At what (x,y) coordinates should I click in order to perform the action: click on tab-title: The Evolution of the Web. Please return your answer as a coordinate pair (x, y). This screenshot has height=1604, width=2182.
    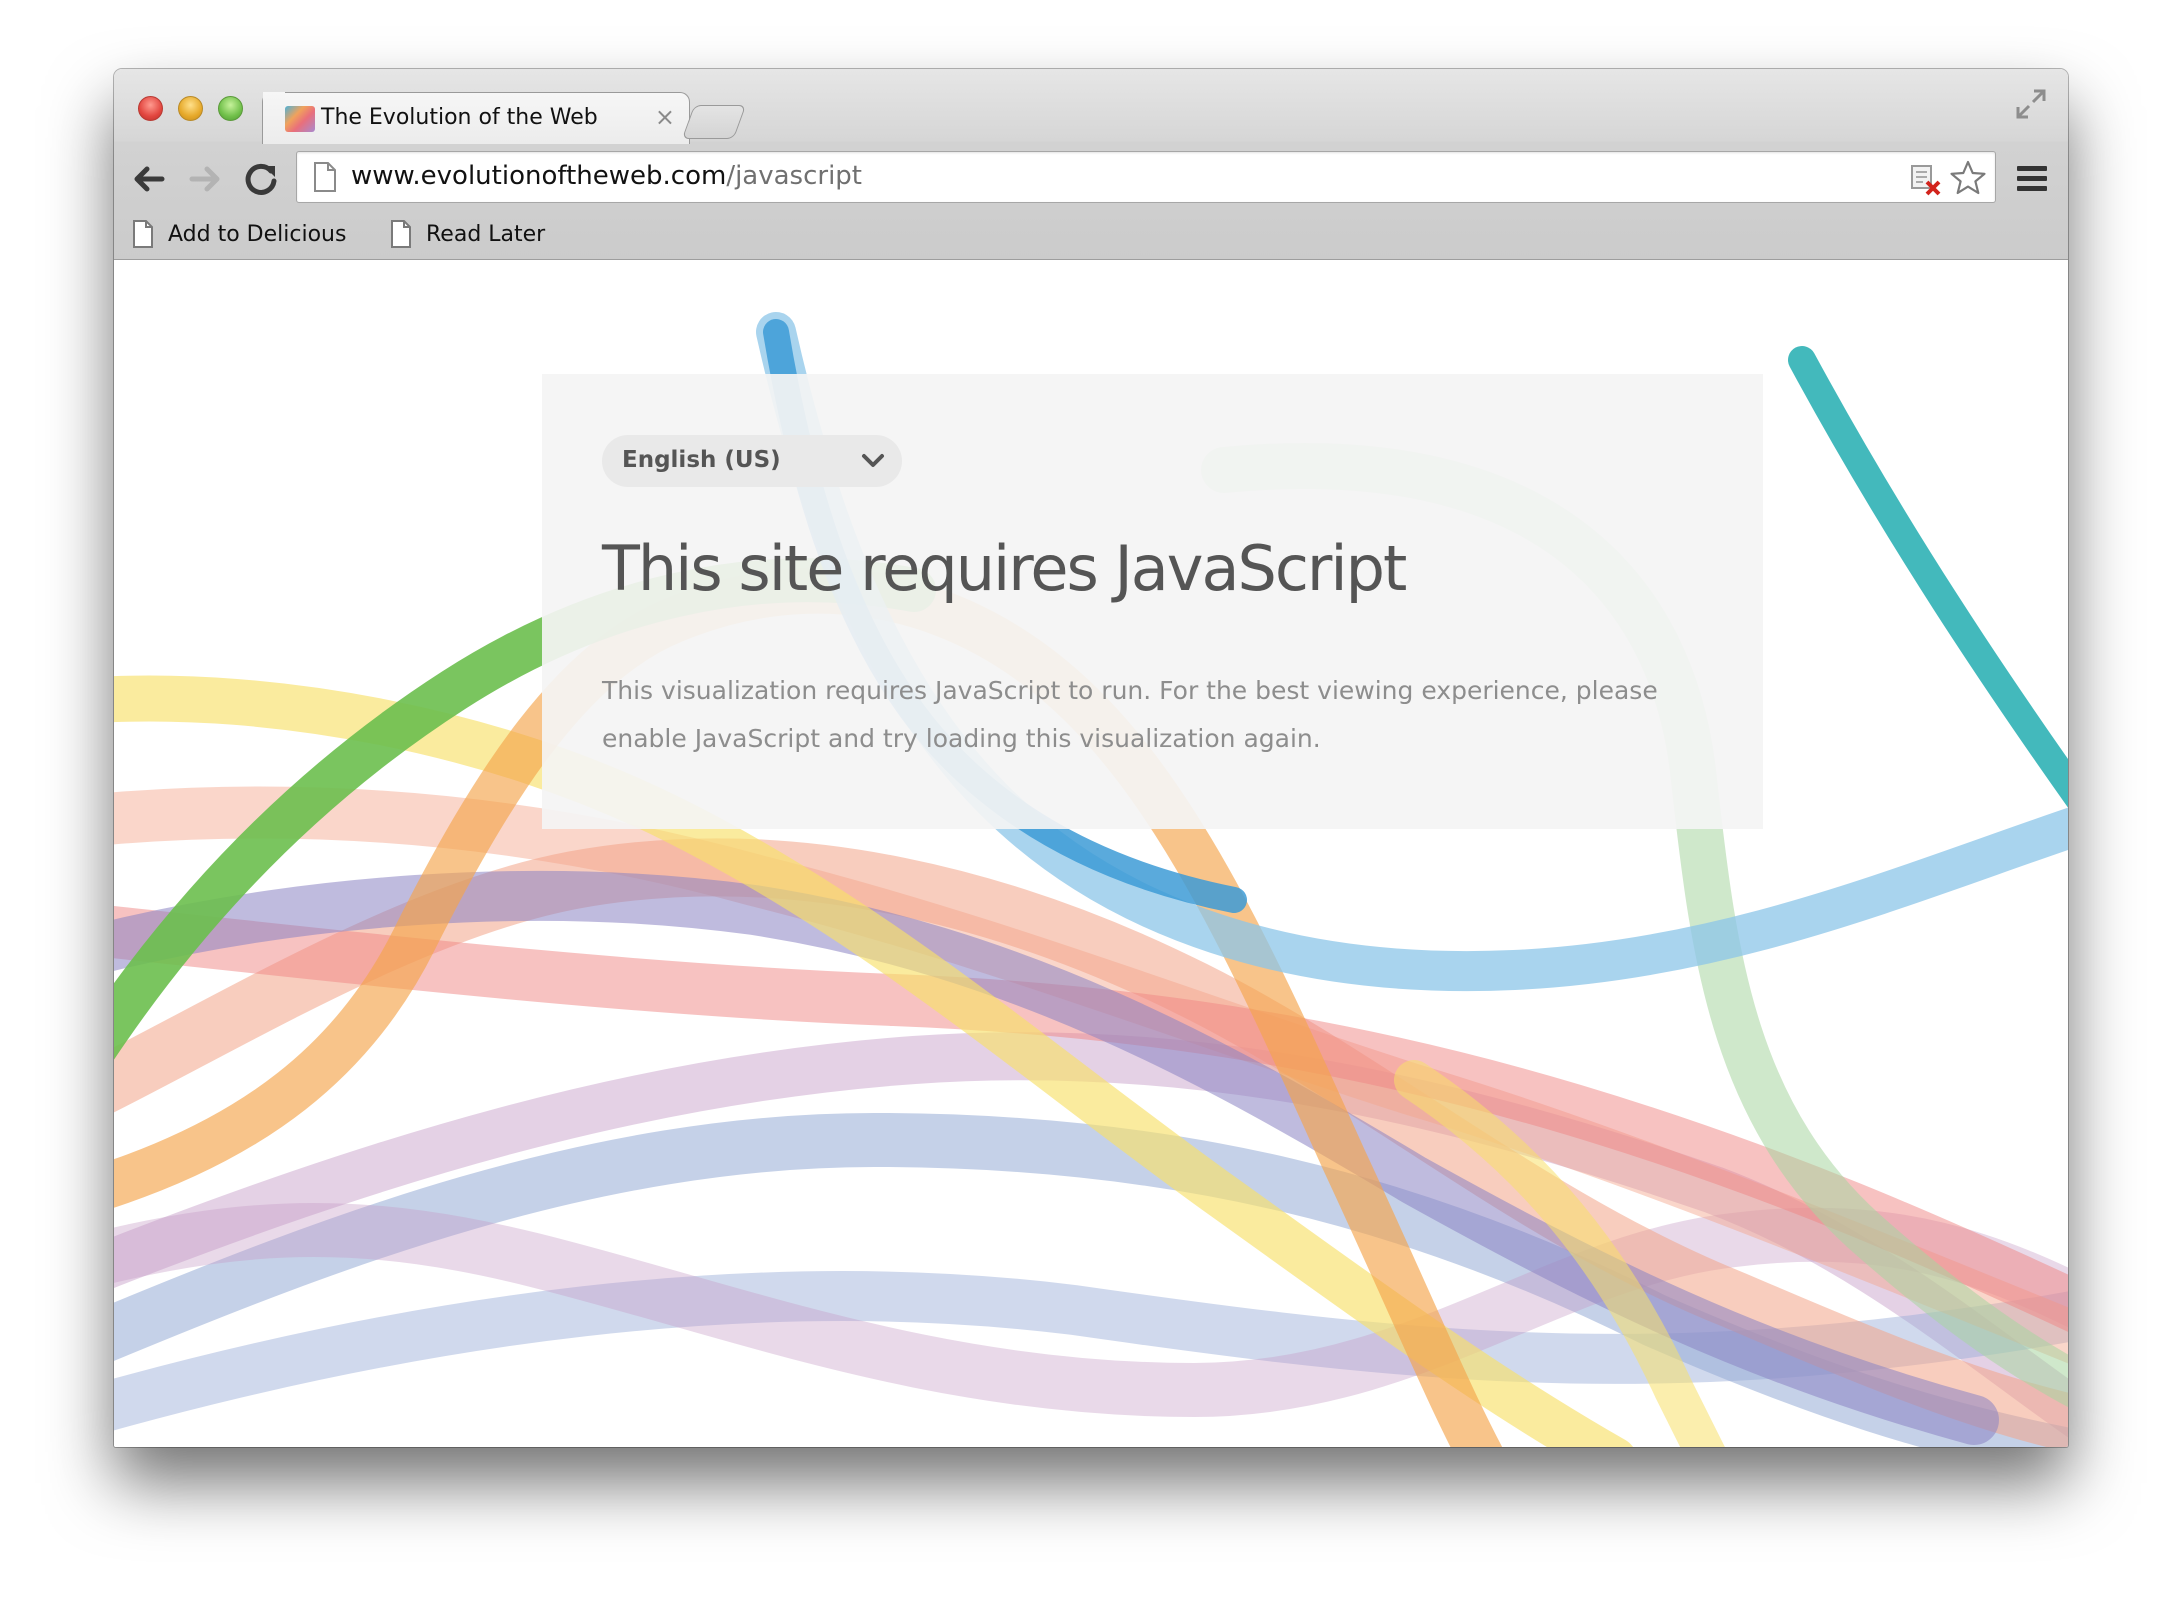
    Looking at the image, I should click on (459, 117).